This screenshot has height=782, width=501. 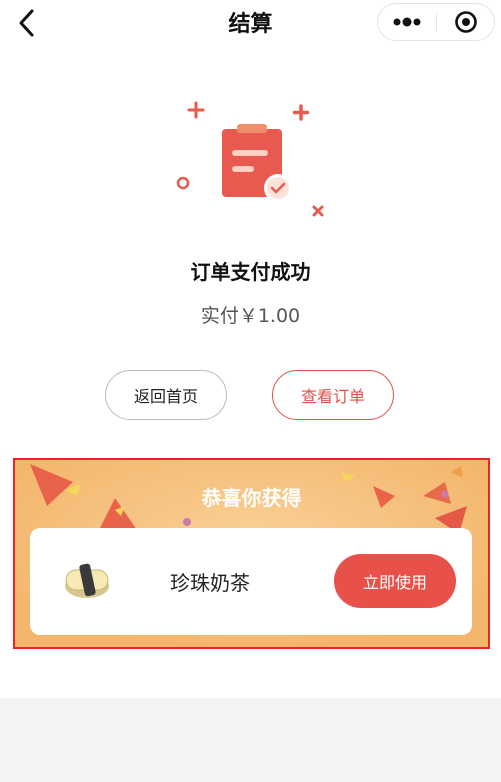 What do you see at coordinates (395, 581) in the screenshot?
I see `use-now-button: 立即使用` at bounding box center [395, 581].